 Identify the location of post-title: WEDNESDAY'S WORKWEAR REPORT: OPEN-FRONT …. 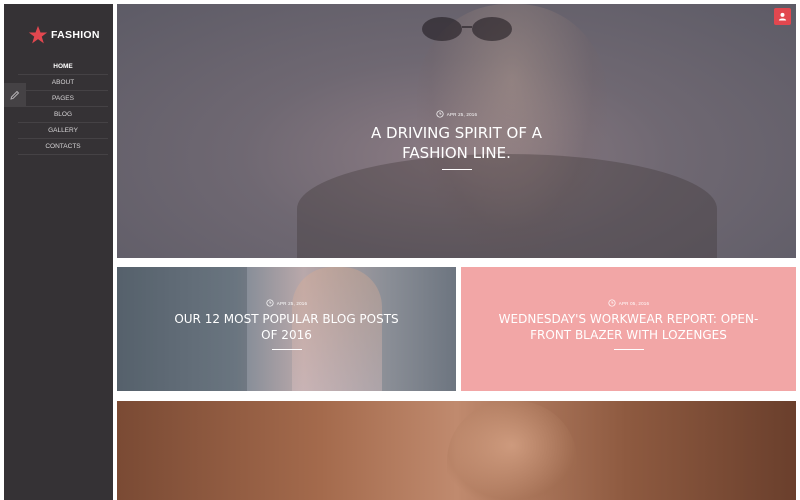
(629, 327).